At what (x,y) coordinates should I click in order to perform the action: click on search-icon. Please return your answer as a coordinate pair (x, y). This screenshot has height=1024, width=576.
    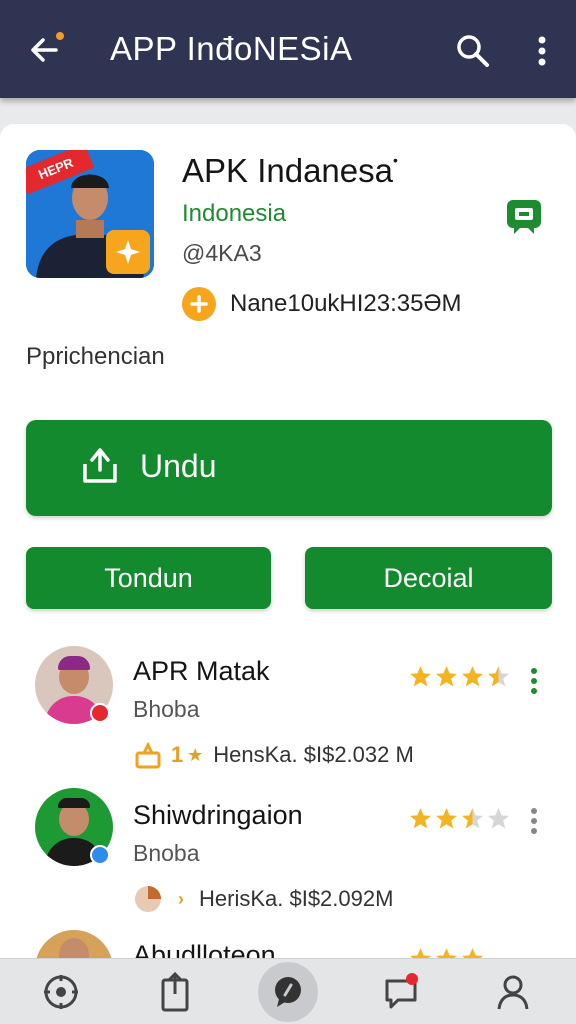
    Looking at the image, I should click on (473, 51).